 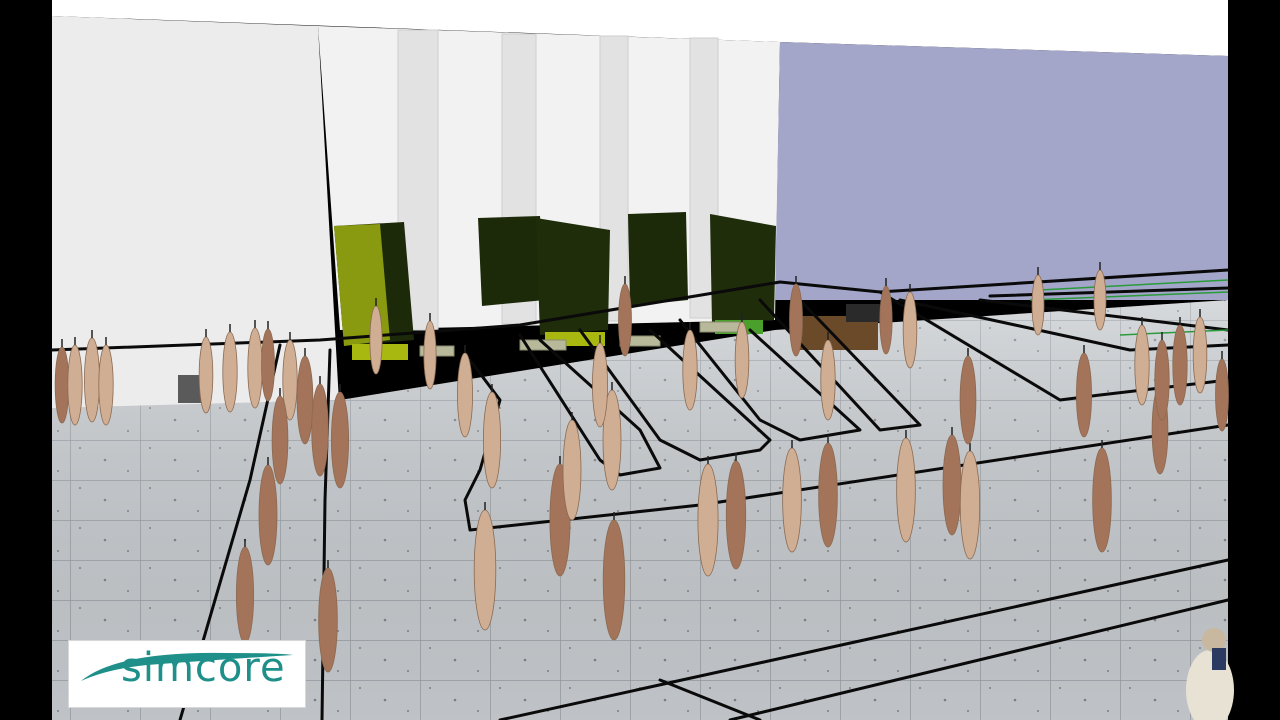 I want to click on letterbox-right, so click(x=1254, y=360).